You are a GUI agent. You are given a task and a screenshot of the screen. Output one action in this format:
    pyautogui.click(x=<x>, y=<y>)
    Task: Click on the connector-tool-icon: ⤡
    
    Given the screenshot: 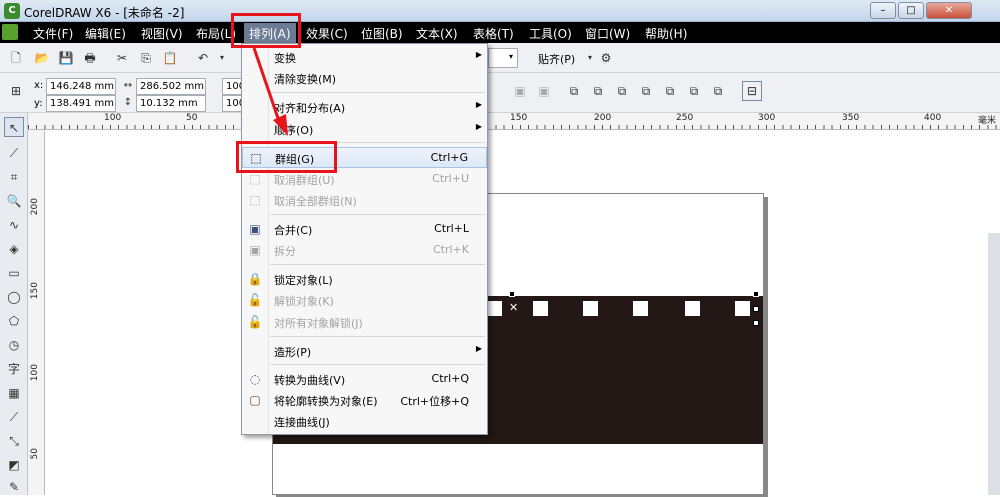 What is the action you would take?
    pyautogui.click(x=14, y=441)
    